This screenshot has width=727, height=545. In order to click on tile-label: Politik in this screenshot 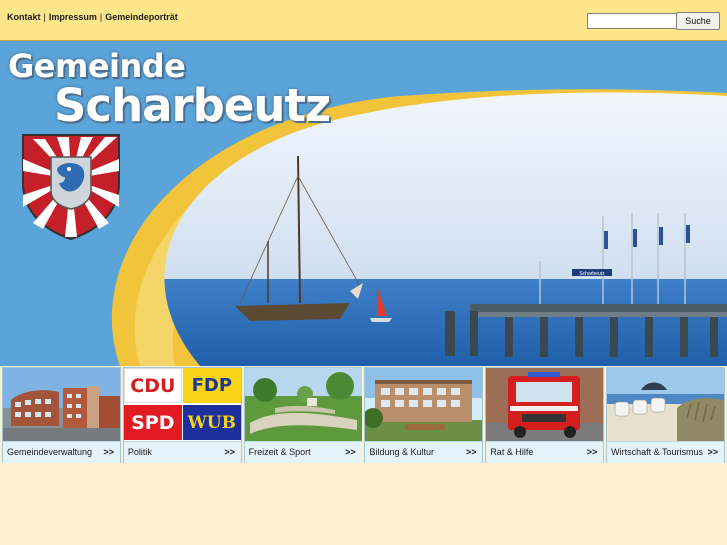, I will do `click(139, 452)`.